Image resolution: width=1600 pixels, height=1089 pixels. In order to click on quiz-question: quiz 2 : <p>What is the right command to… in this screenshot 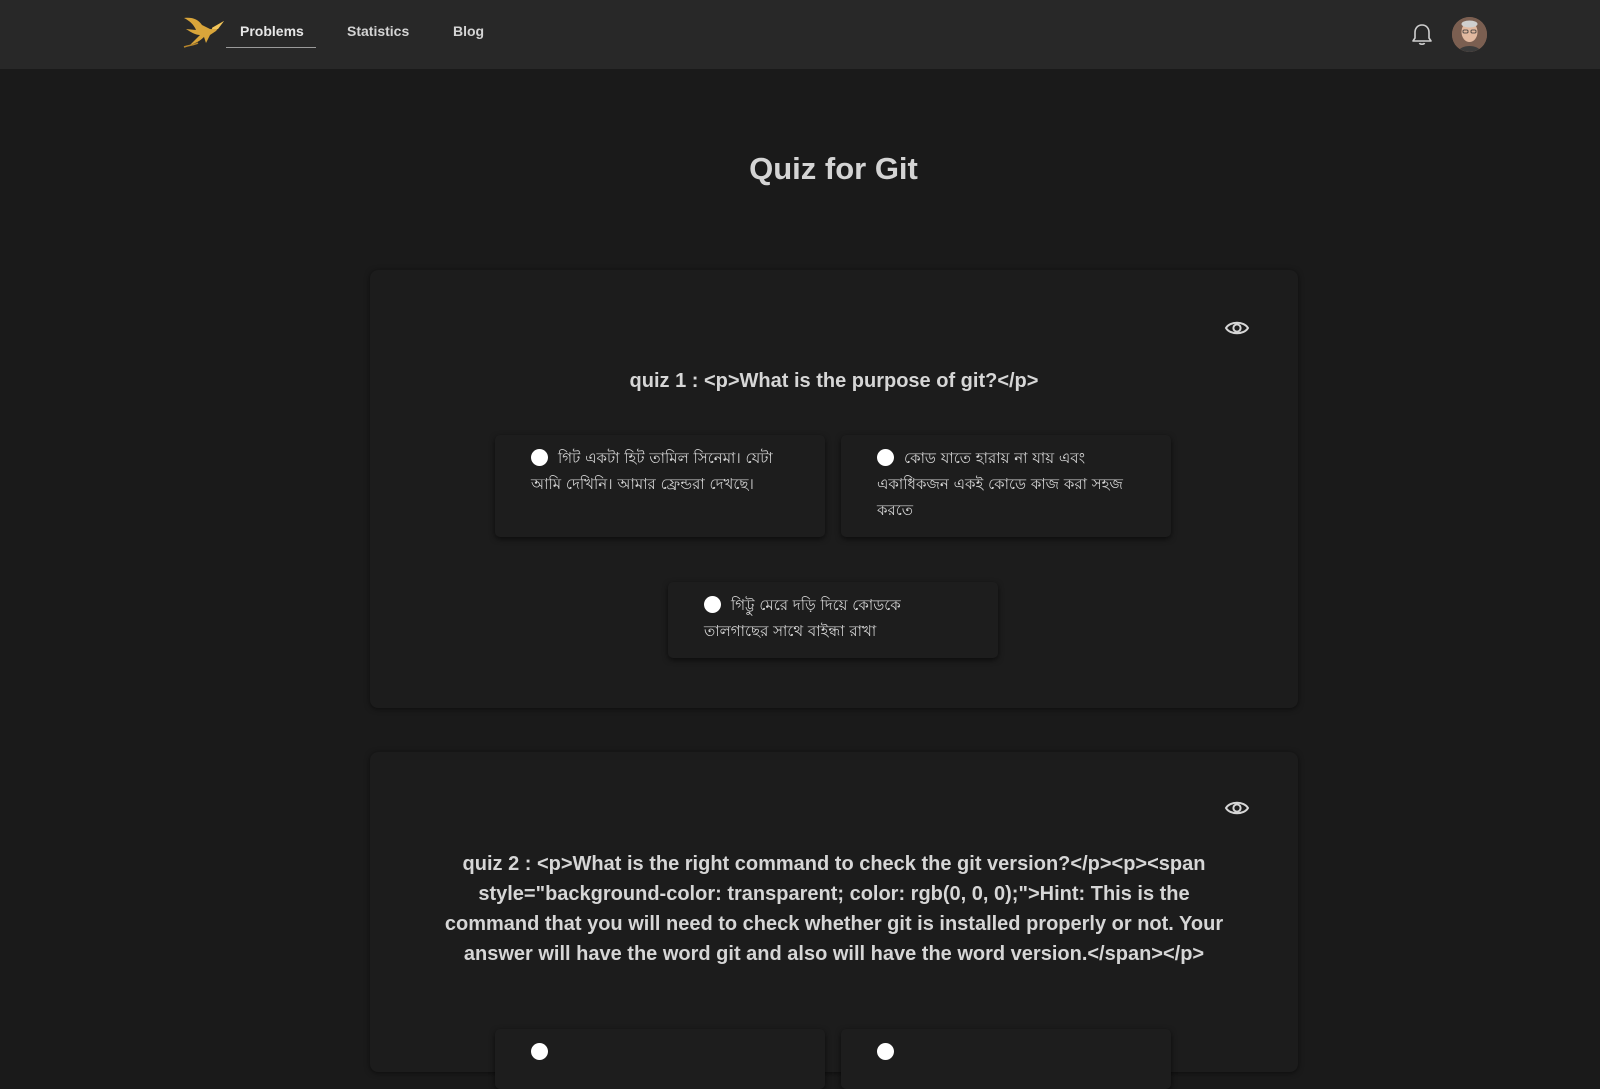, I will do `click(834, 909)`.